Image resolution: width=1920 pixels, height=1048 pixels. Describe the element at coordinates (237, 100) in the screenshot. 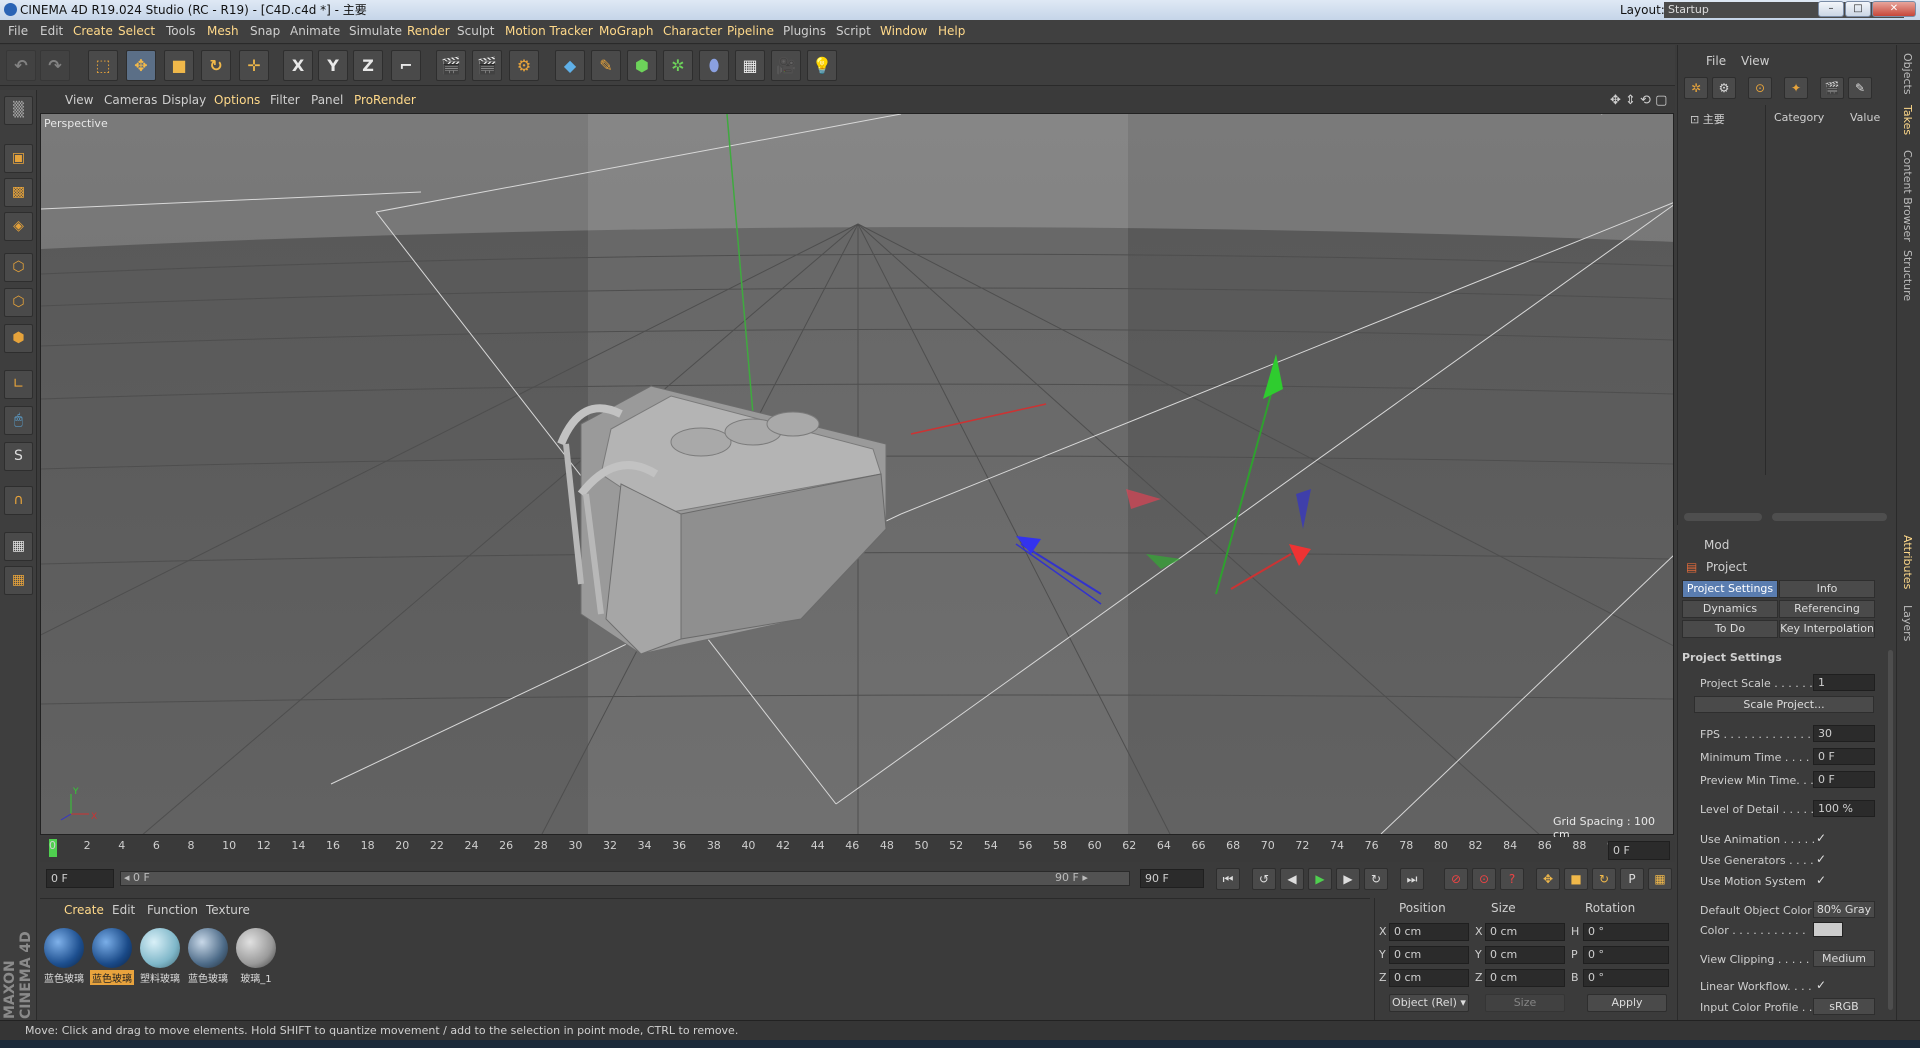

I see `viewport-menu-options: Options` at that location.